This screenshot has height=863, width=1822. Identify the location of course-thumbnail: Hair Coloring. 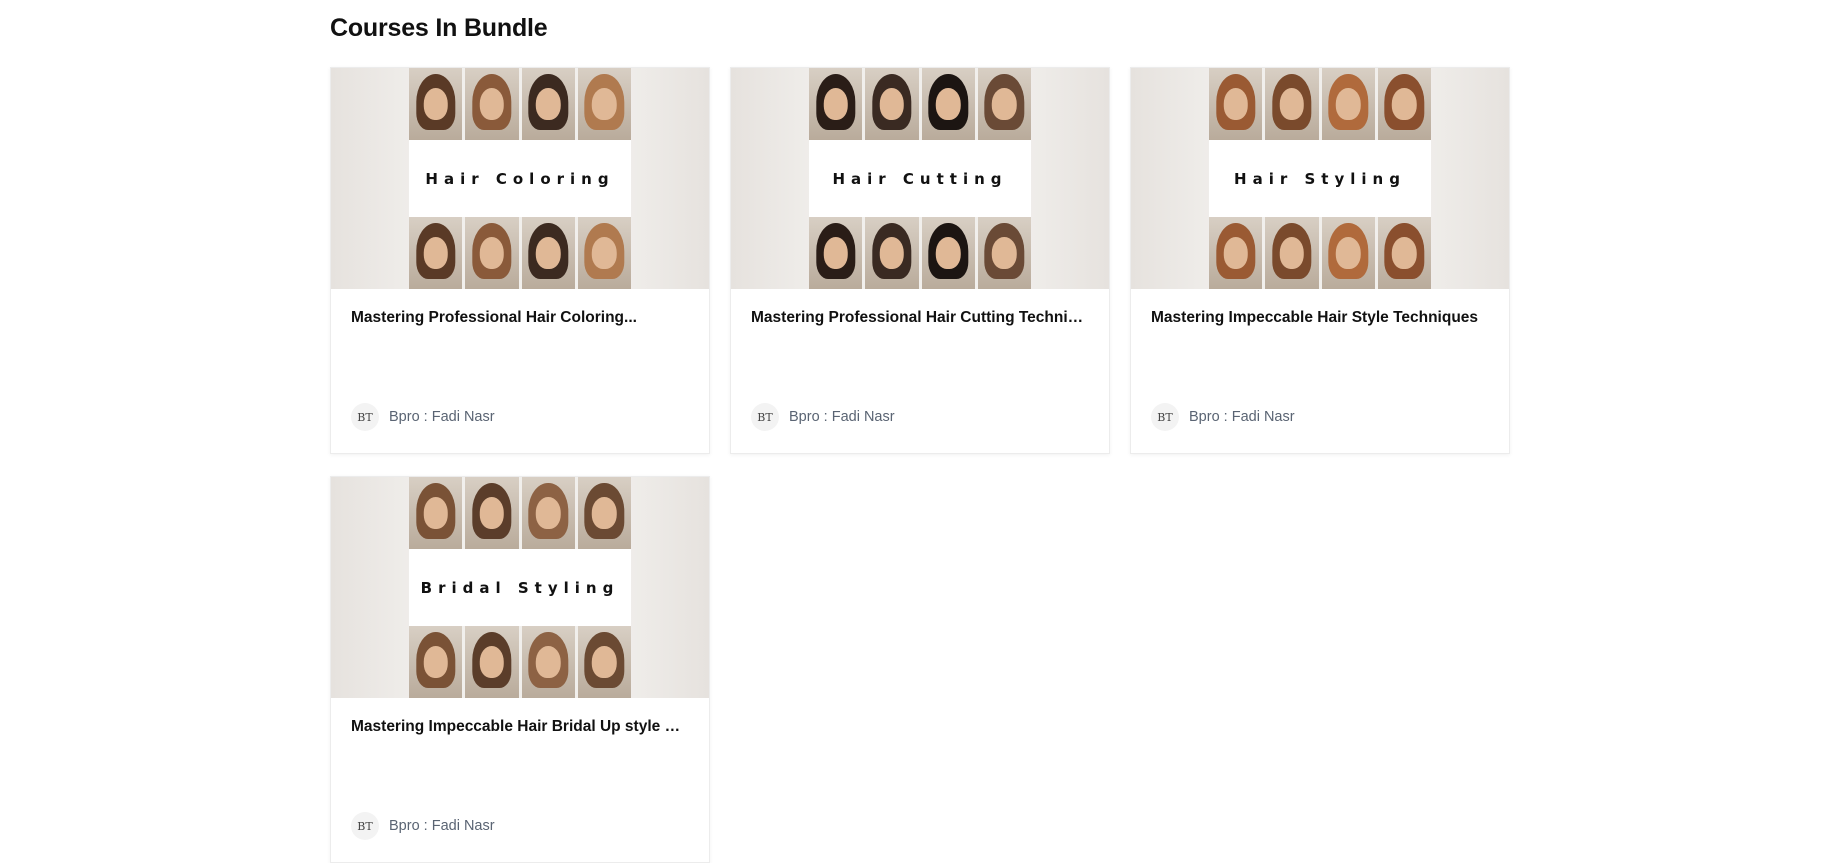
(520, 178).